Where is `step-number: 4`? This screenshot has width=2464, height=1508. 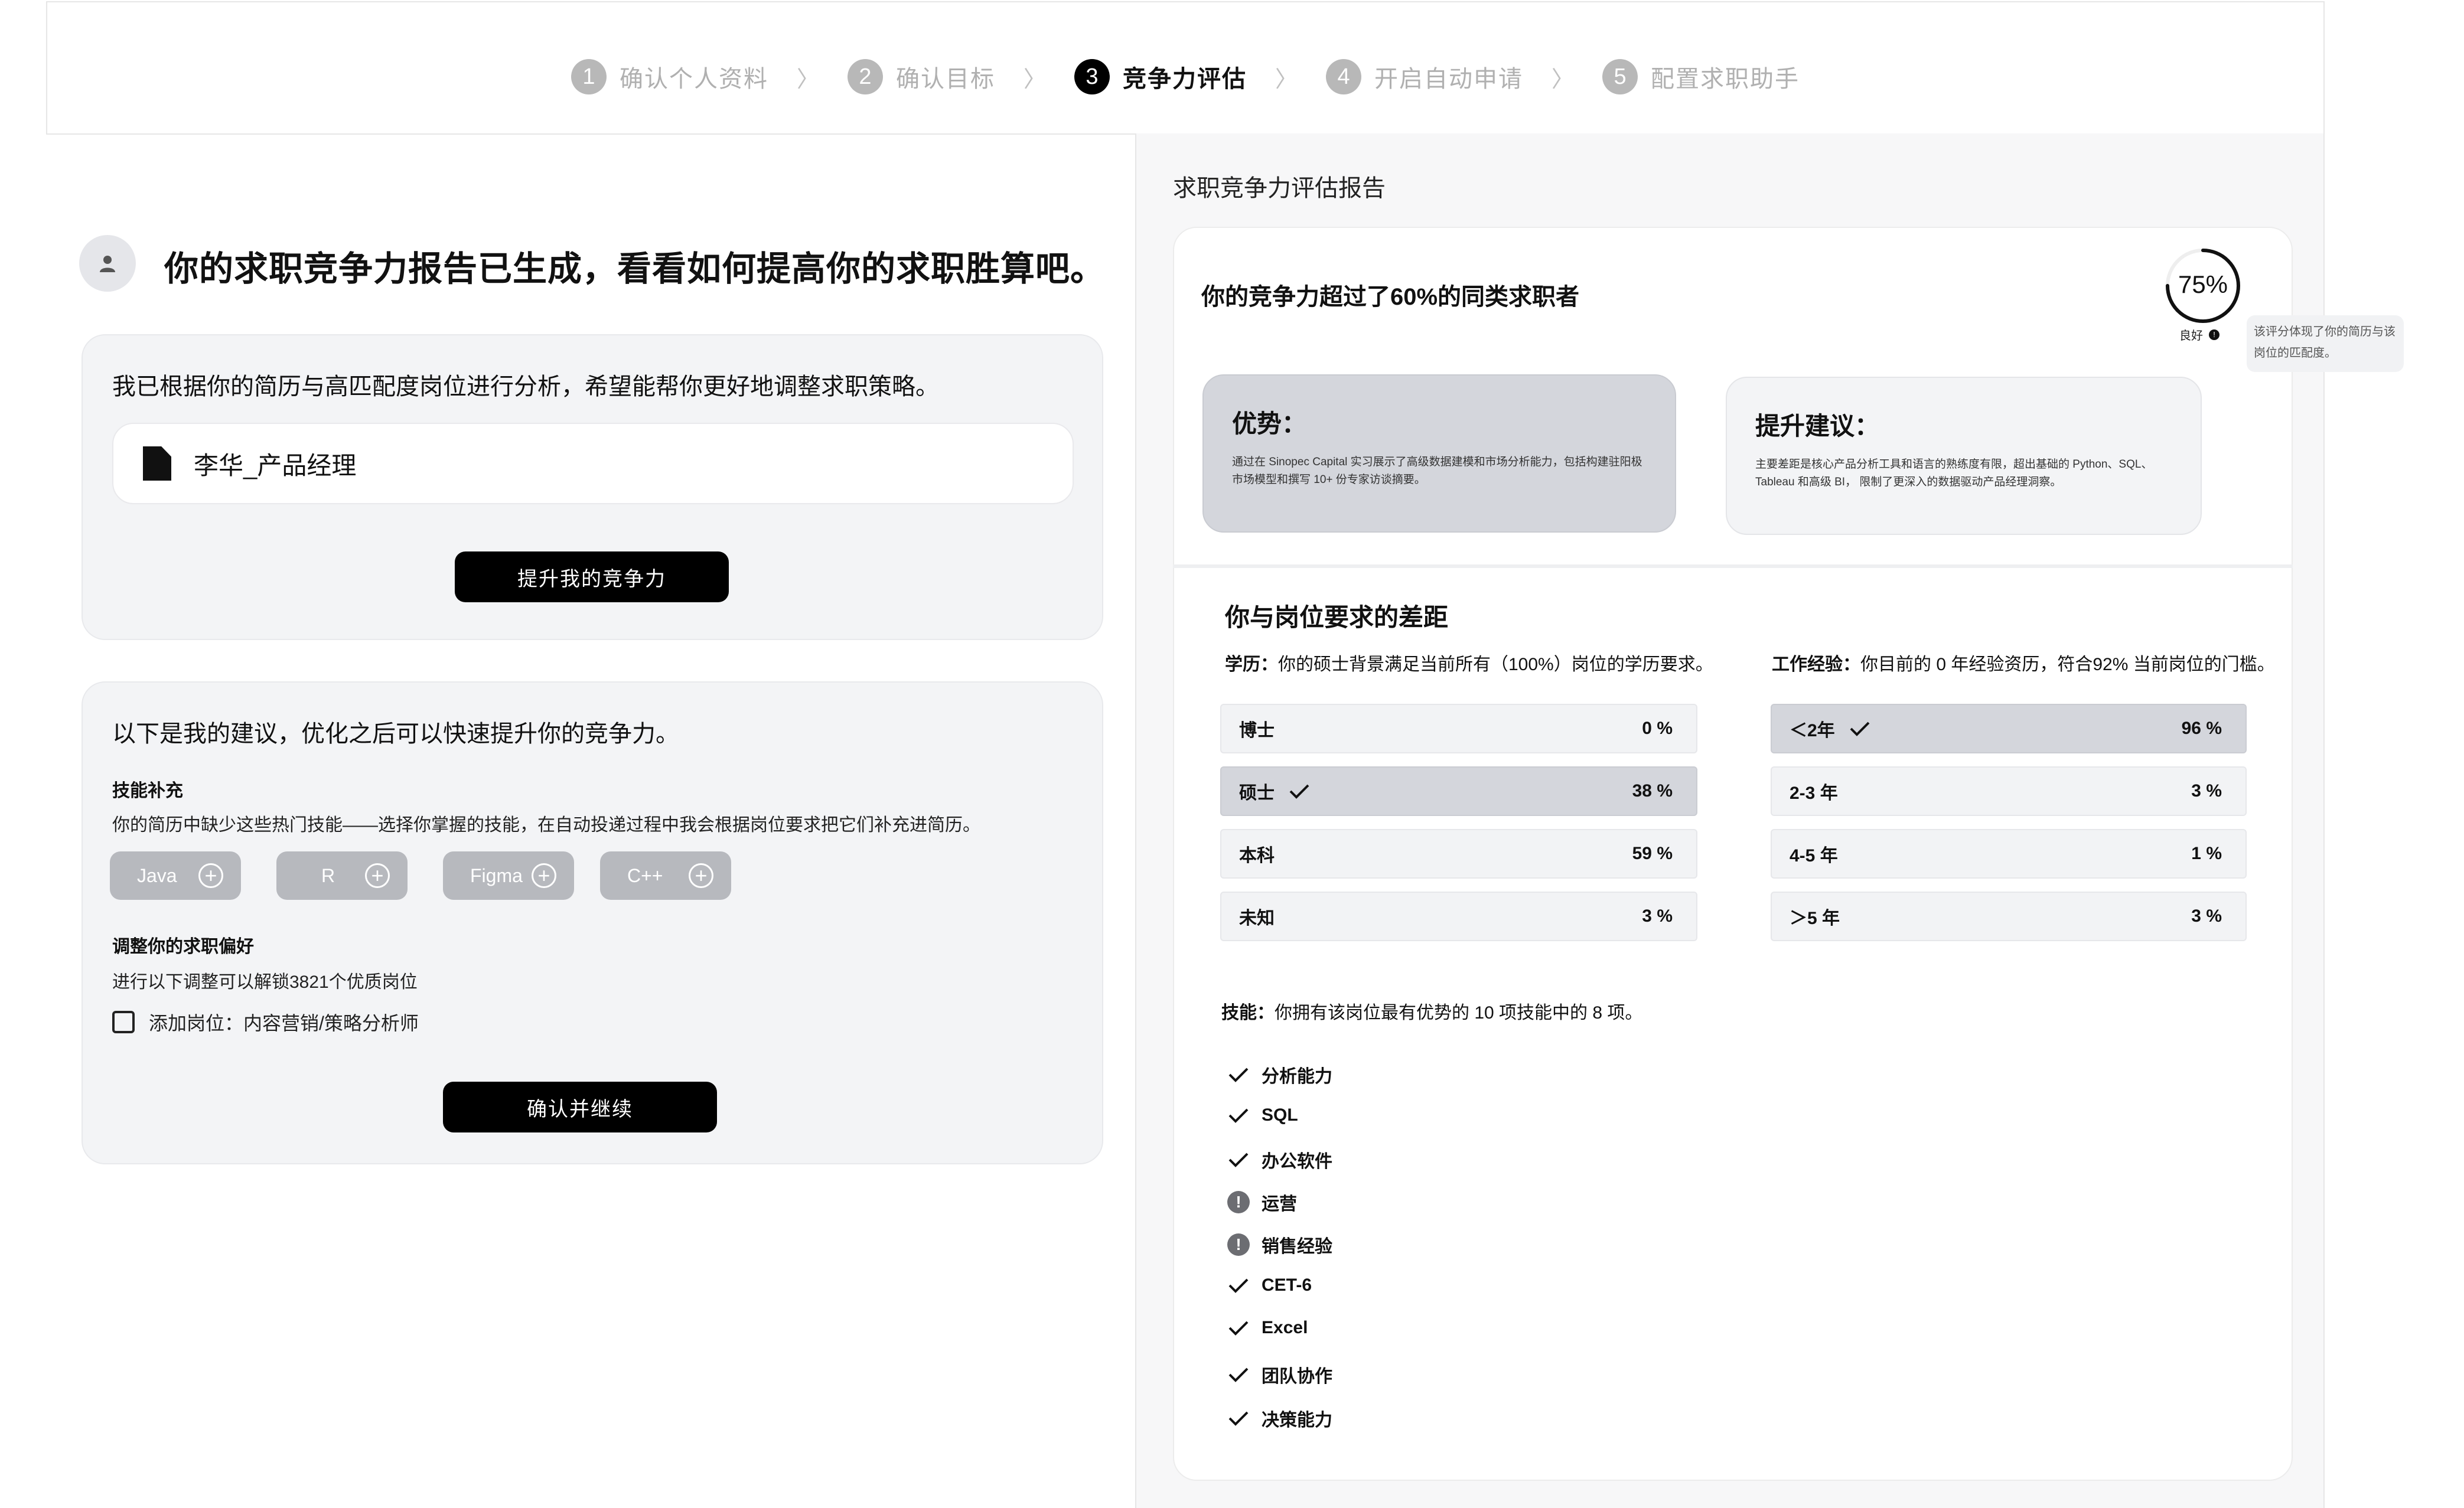
step-number: 4 is located at coordinates (1344, 76).